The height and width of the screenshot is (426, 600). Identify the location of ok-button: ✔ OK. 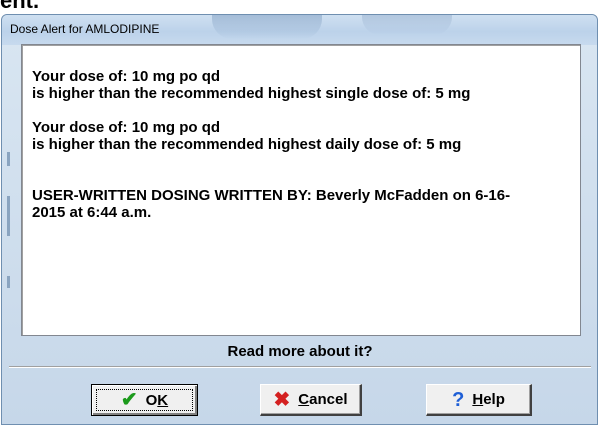
(144, 400).